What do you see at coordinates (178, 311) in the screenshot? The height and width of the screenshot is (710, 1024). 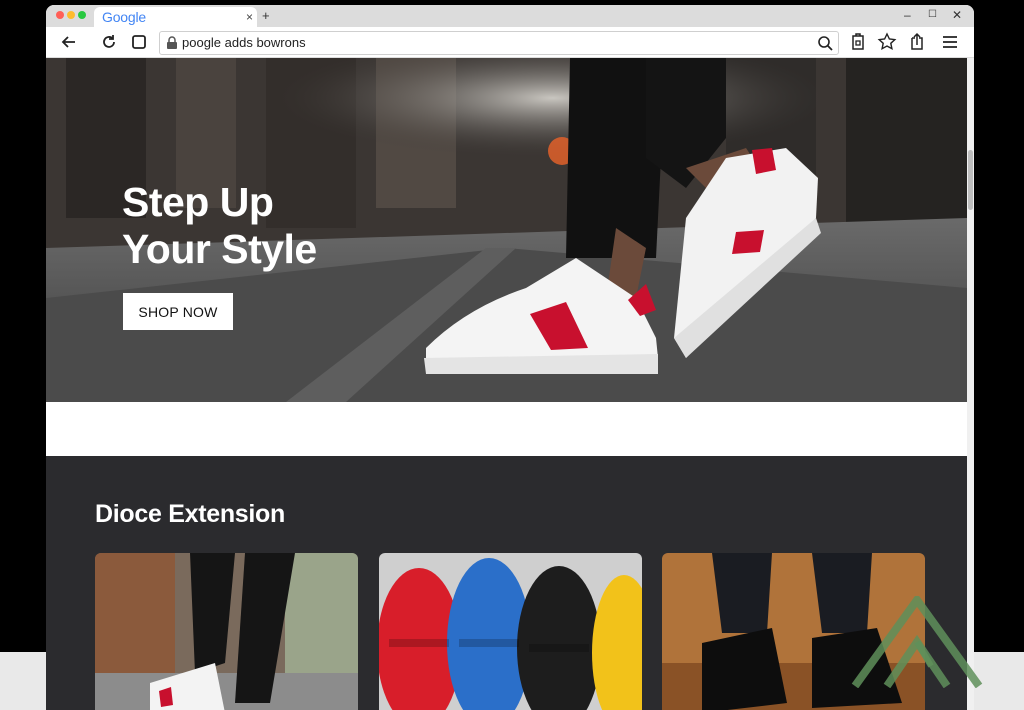 I see `shop-now-button: SHOP NOW` at bounding box center [178, 311].